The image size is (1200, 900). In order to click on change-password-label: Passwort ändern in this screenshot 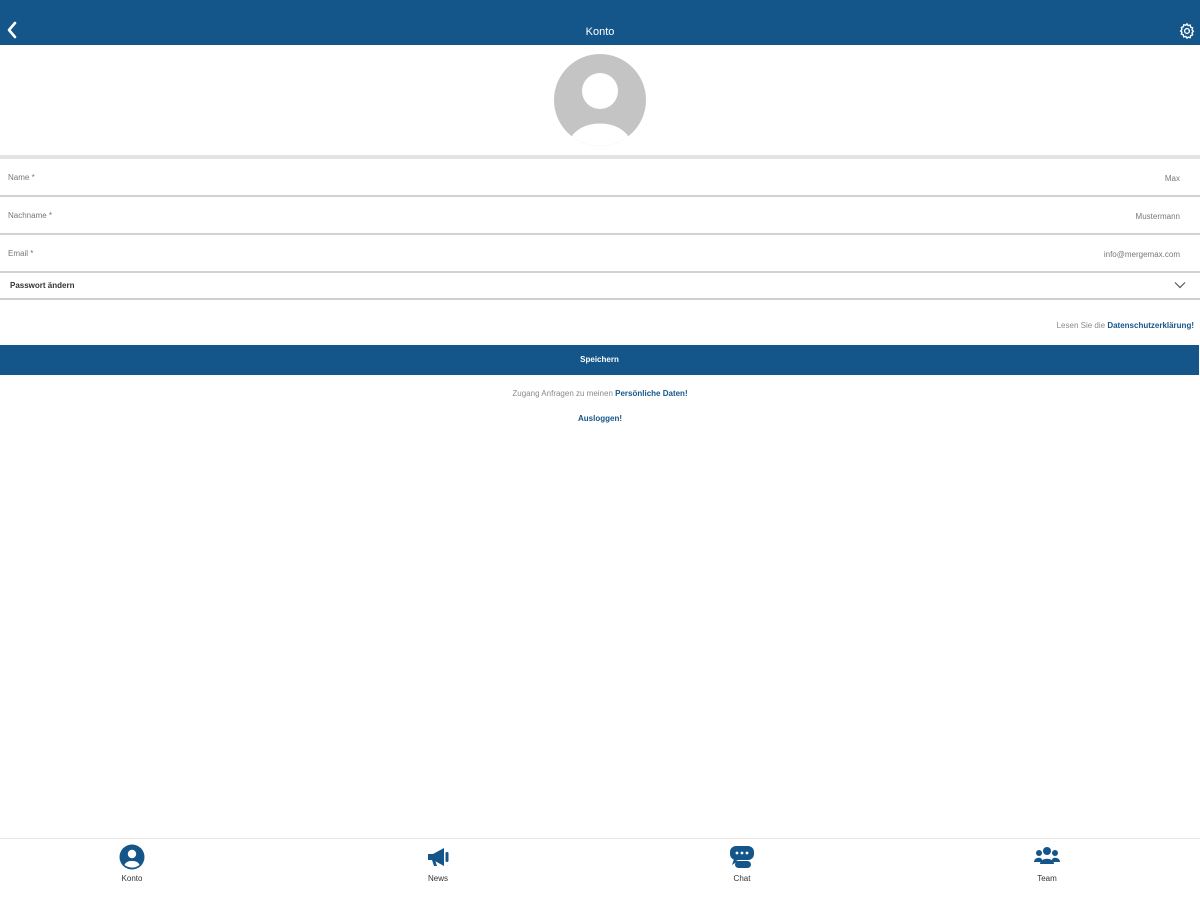, I will do `click(42, 285)`.